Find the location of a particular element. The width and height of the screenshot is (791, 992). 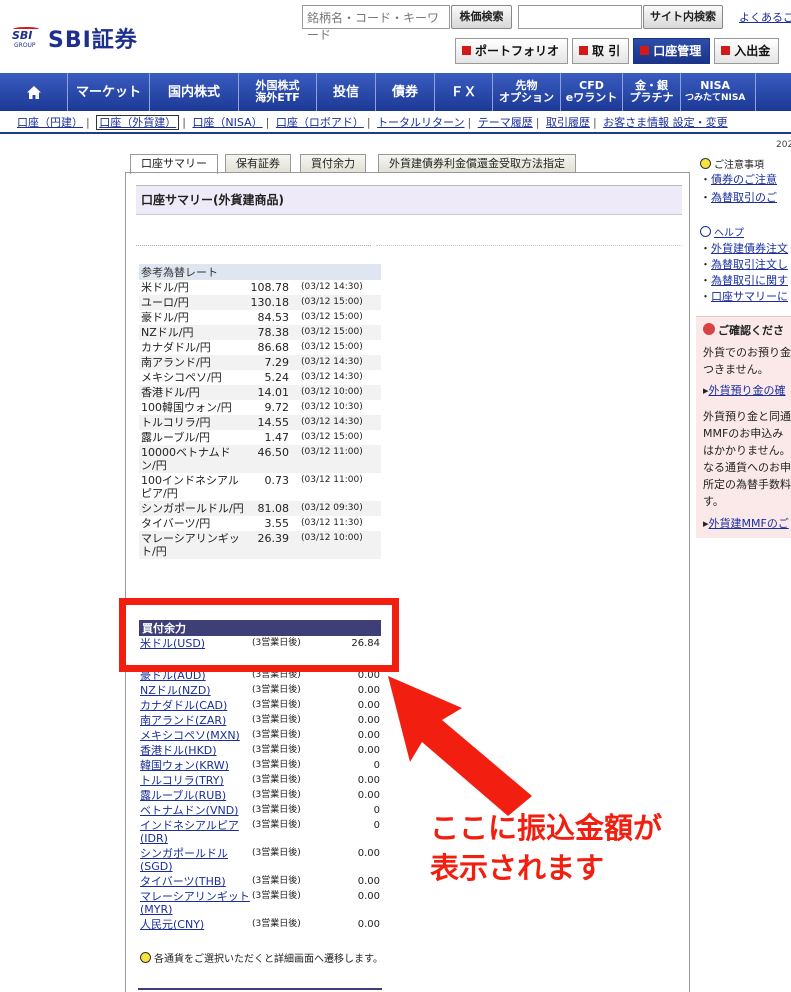

currency-link: 人民元(CNY) is located at coordinates (172, 924).